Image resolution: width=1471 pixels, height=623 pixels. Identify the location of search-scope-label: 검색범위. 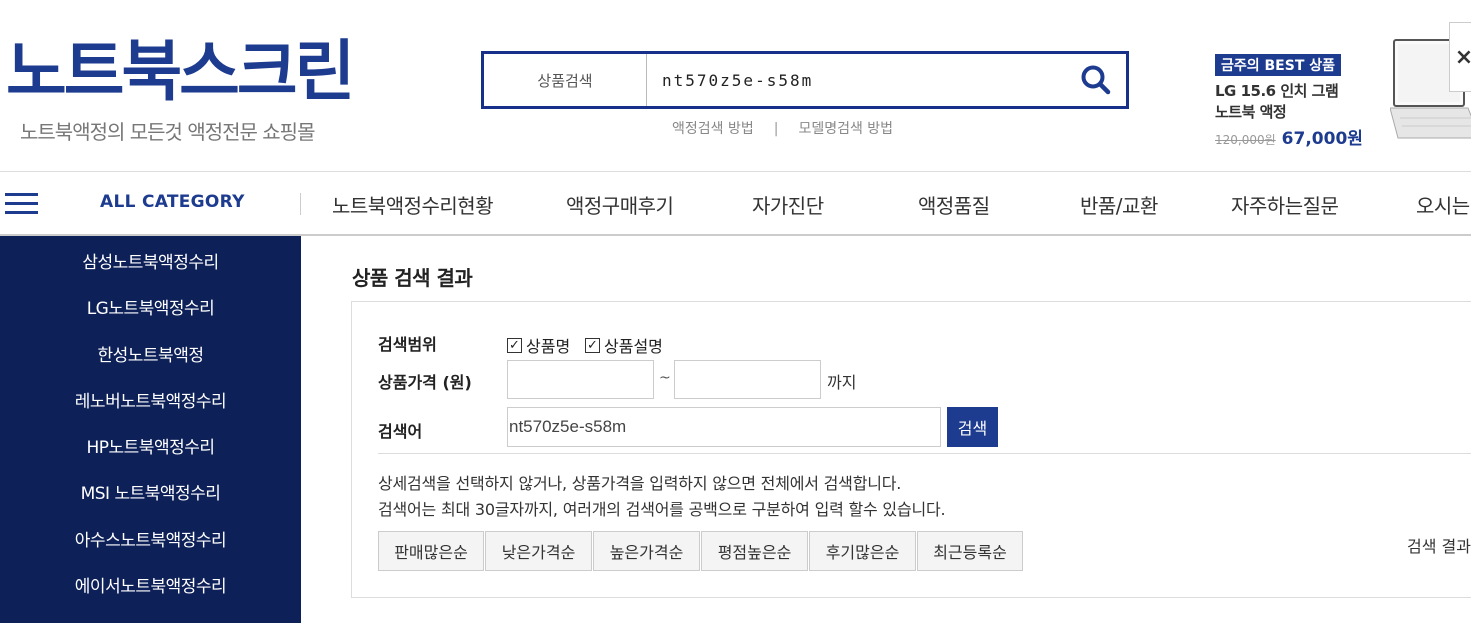
(407, 344).